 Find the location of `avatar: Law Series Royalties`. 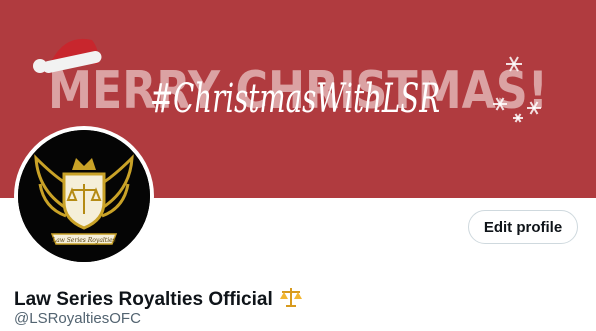

avatar: Law Series Royalties is located at coordinates (84, 196).